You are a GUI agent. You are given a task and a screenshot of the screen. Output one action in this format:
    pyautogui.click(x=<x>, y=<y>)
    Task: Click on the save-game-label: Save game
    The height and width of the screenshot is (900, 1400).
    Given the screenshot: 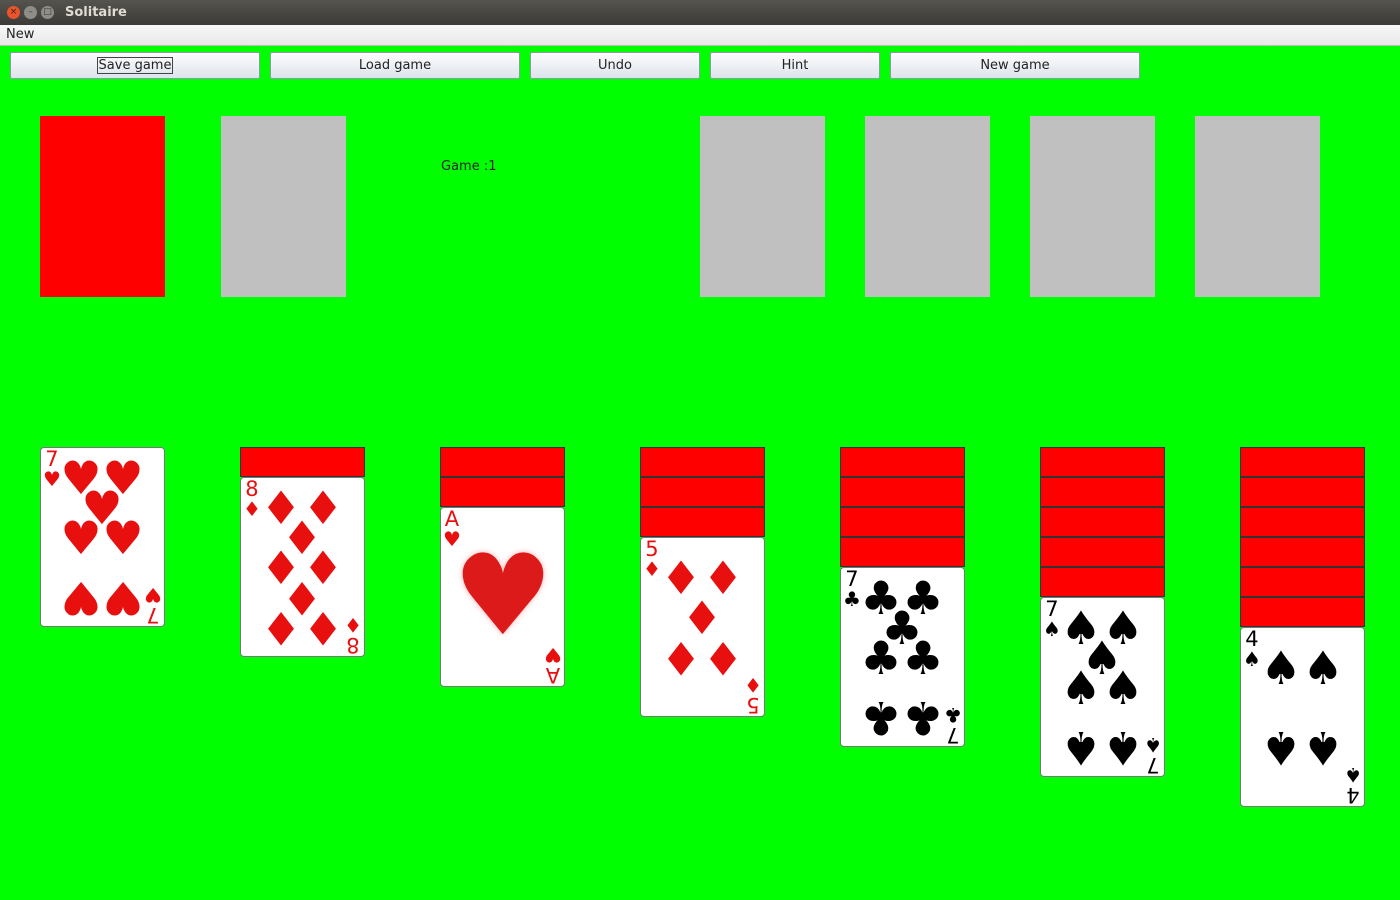 What is the action you would take?
    pyautogui.click(x=135, y=65)
    